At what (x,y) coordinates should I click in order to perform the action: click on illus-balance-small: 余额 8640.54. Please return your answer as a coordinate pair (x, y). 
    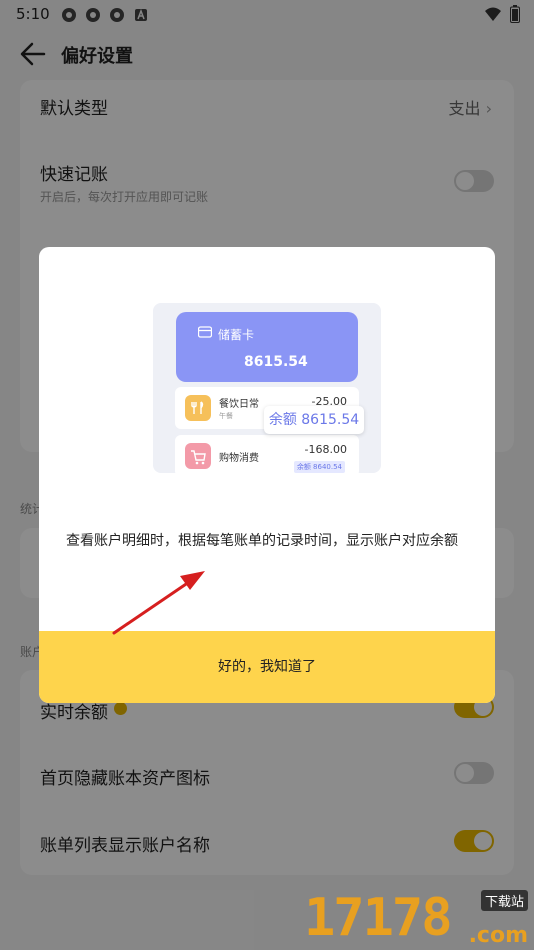
    Looking at the image, I should click on (319, 467).